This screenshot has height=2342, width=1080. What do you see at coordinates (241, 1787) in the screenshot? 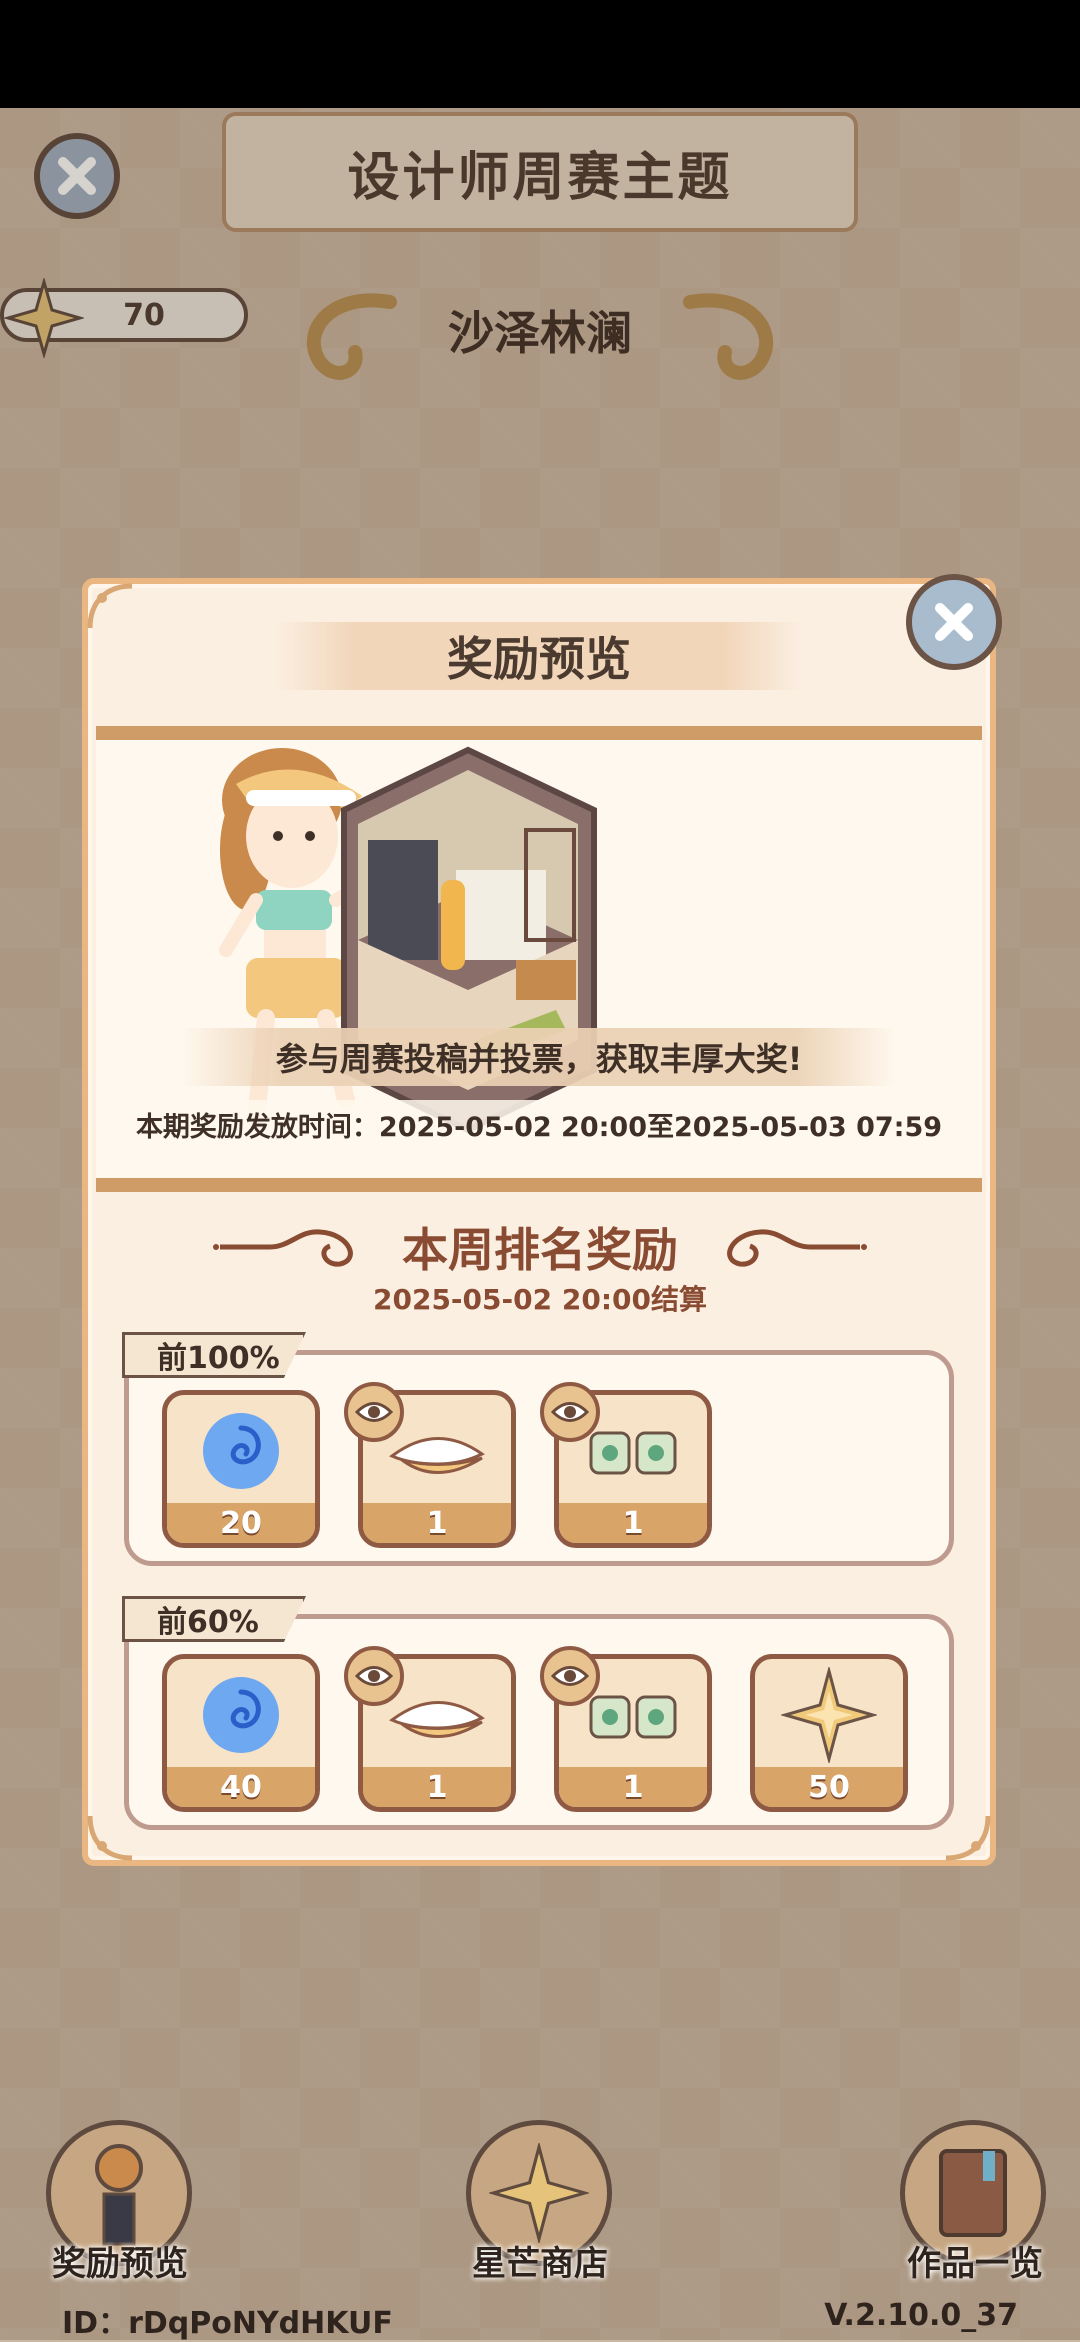
I see `reward-qty: 40` at bounding box center [241, 1787].